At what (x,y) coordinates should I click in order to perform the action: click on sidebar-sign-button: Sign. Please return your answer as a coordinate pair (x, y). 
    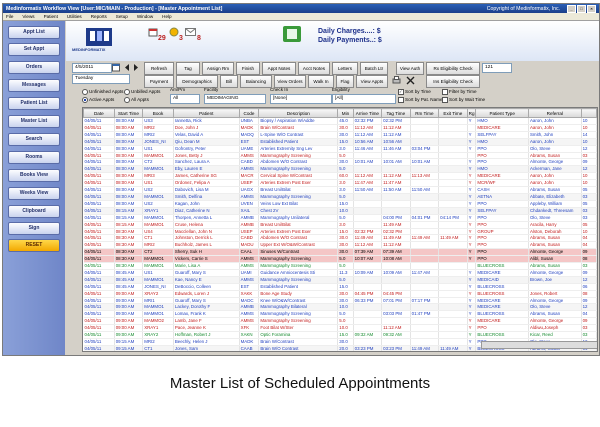
    Looking at the image, I should click on (34, 228).